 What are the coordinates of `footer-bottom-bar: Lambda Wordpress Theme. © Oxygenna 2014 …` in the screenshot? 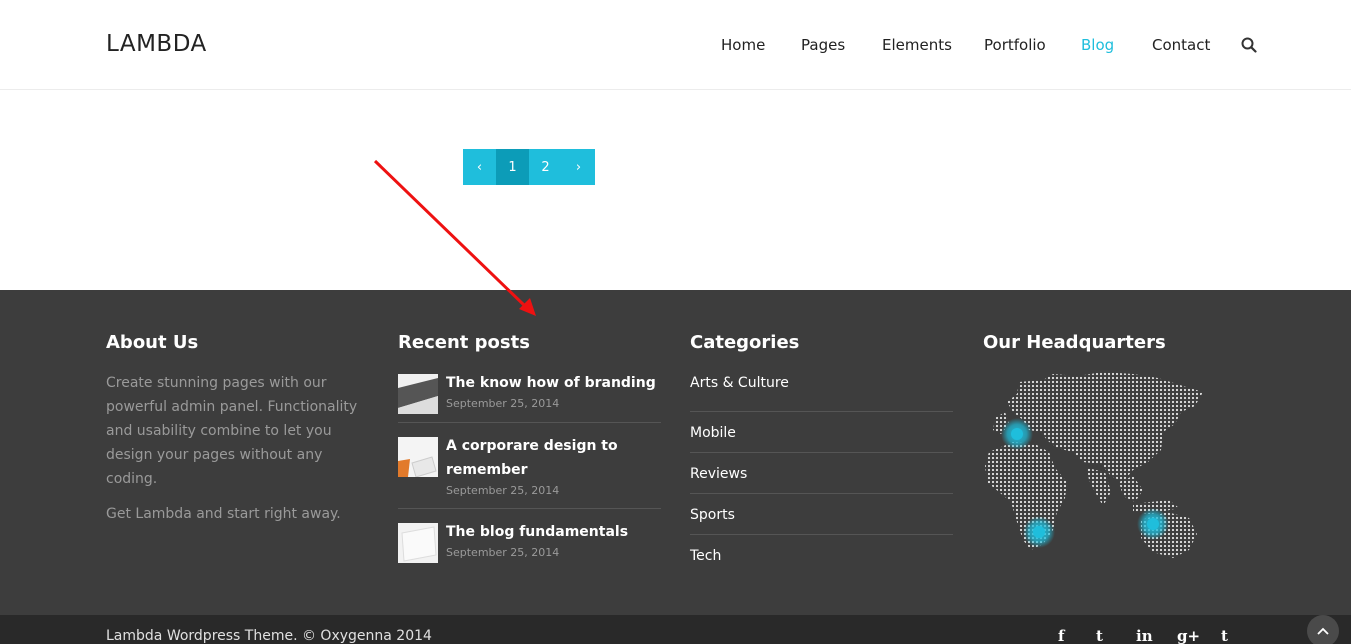 It's located at (675, 629).